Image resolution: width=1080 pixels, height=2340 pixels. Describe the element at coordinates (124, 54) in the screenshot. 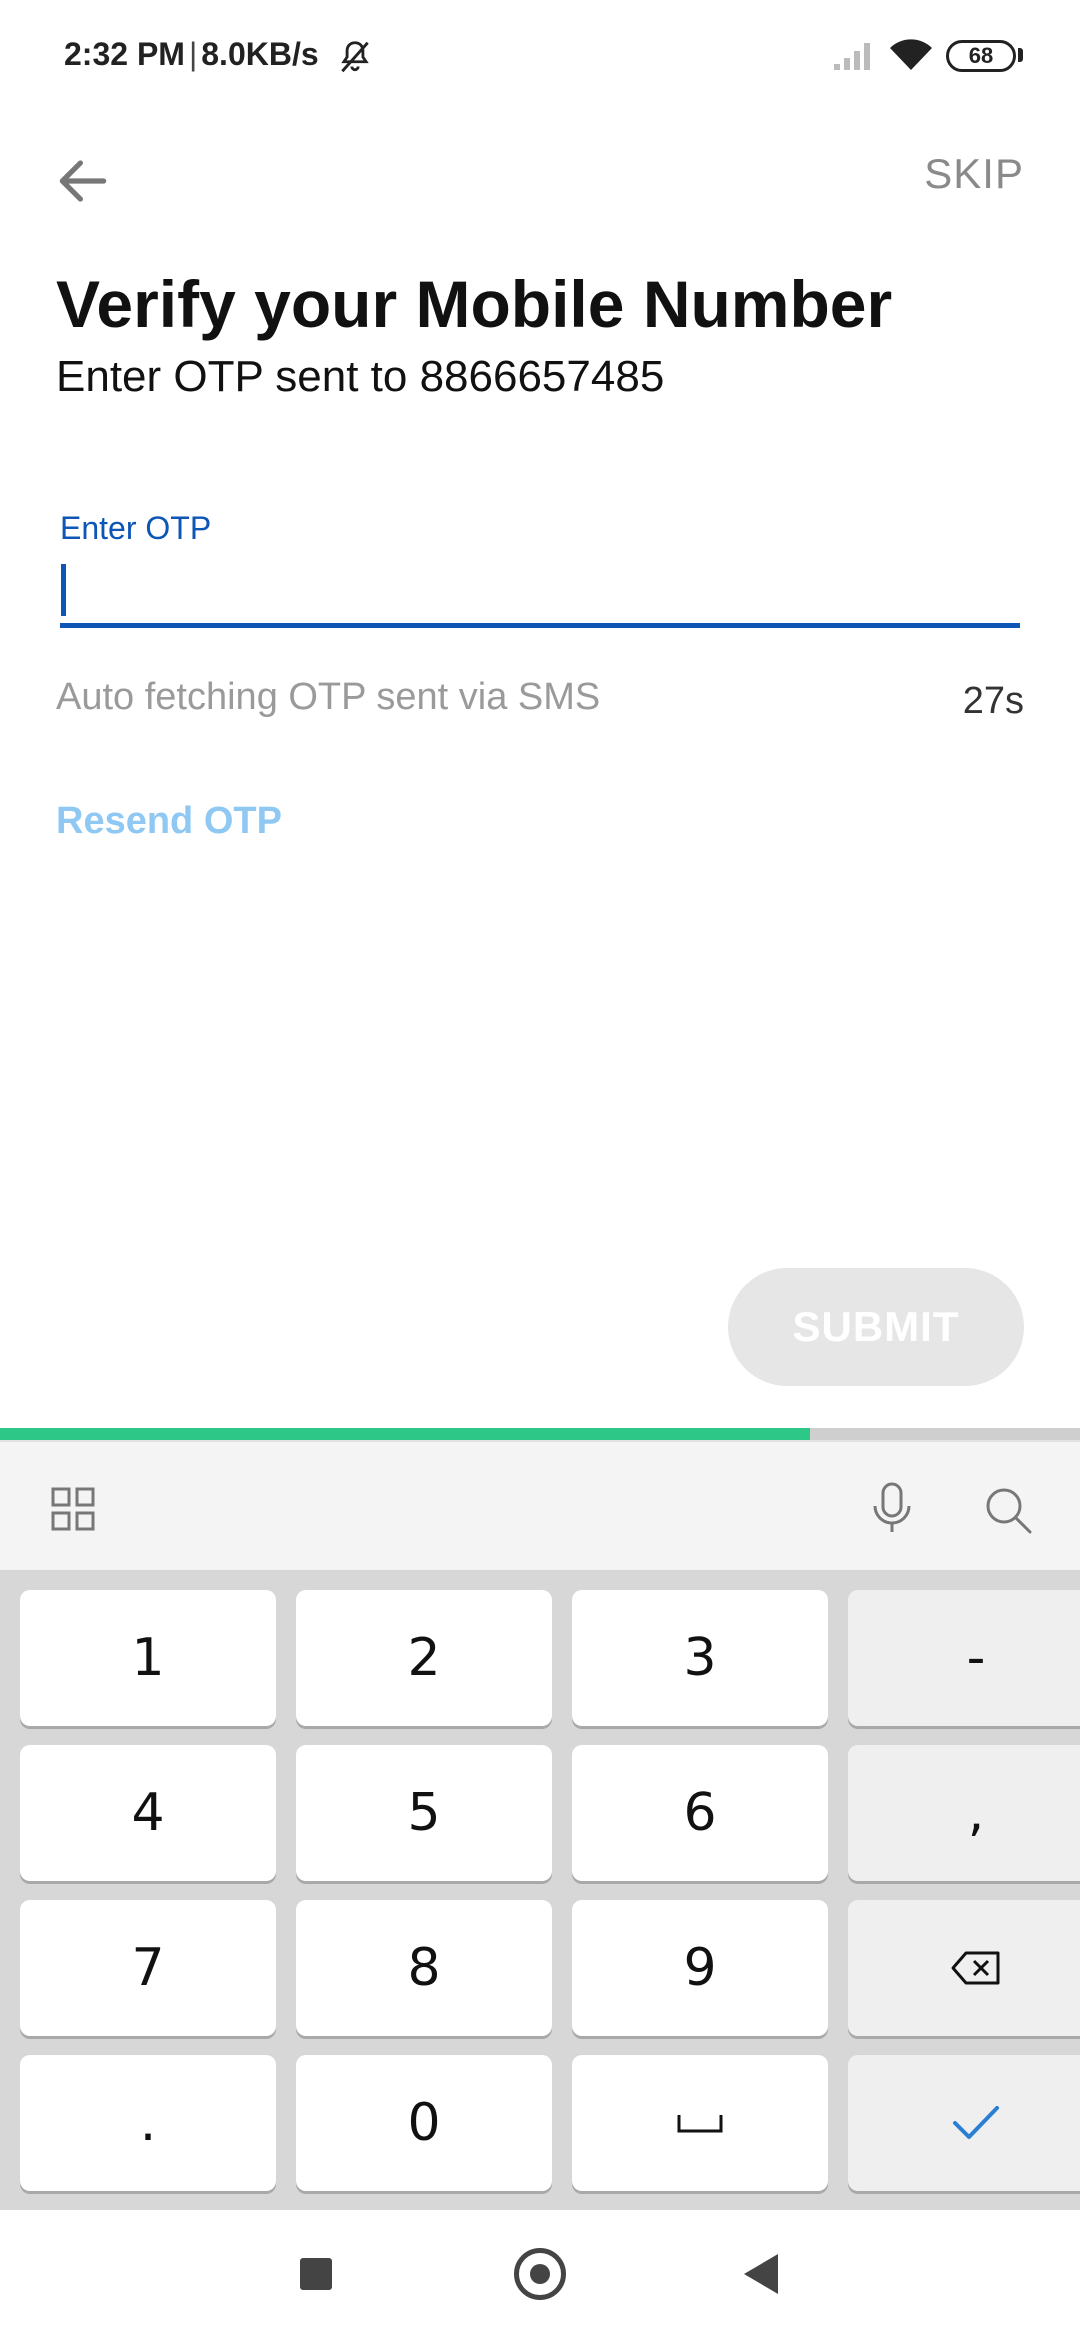

I see `status-time: 2:32 PM` at that location.